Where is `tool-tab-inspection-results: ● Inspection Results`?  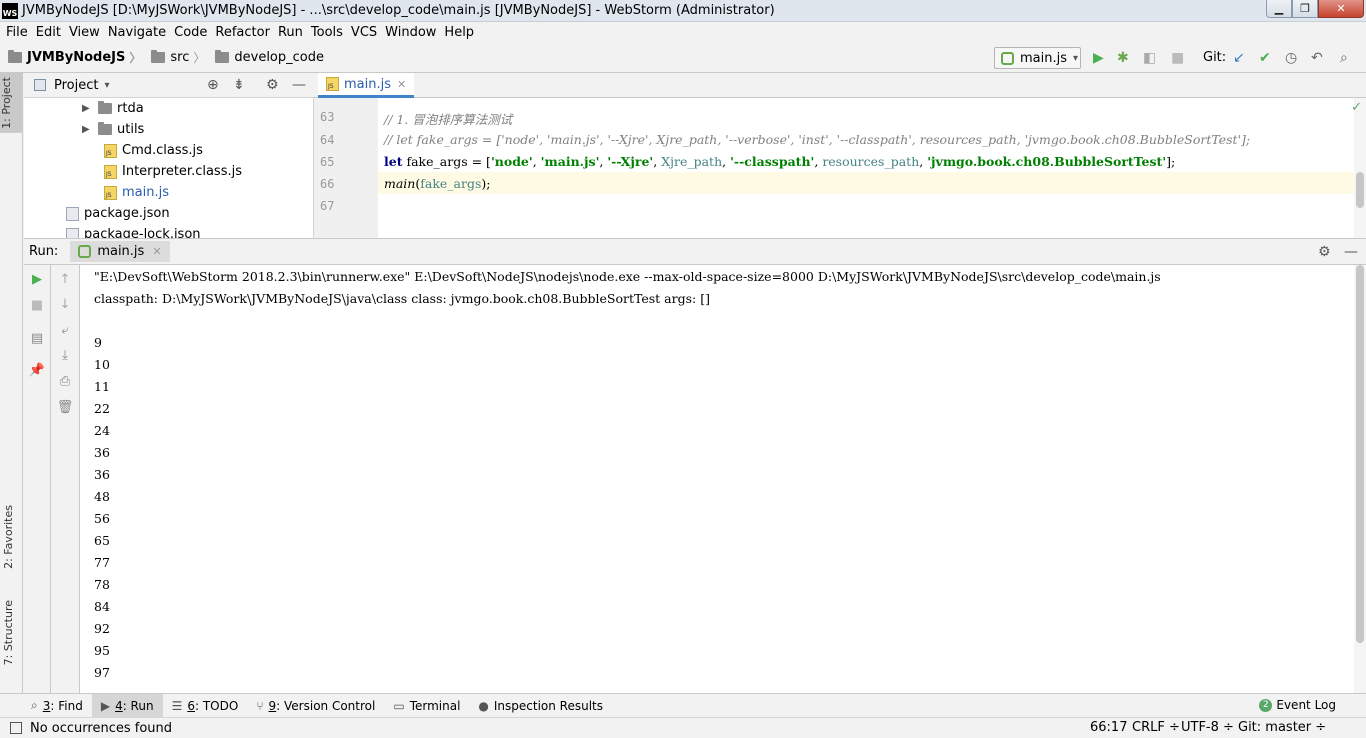 tool-tab-inspection-results: ● Inspection Results is located at coordinates (540, 705).